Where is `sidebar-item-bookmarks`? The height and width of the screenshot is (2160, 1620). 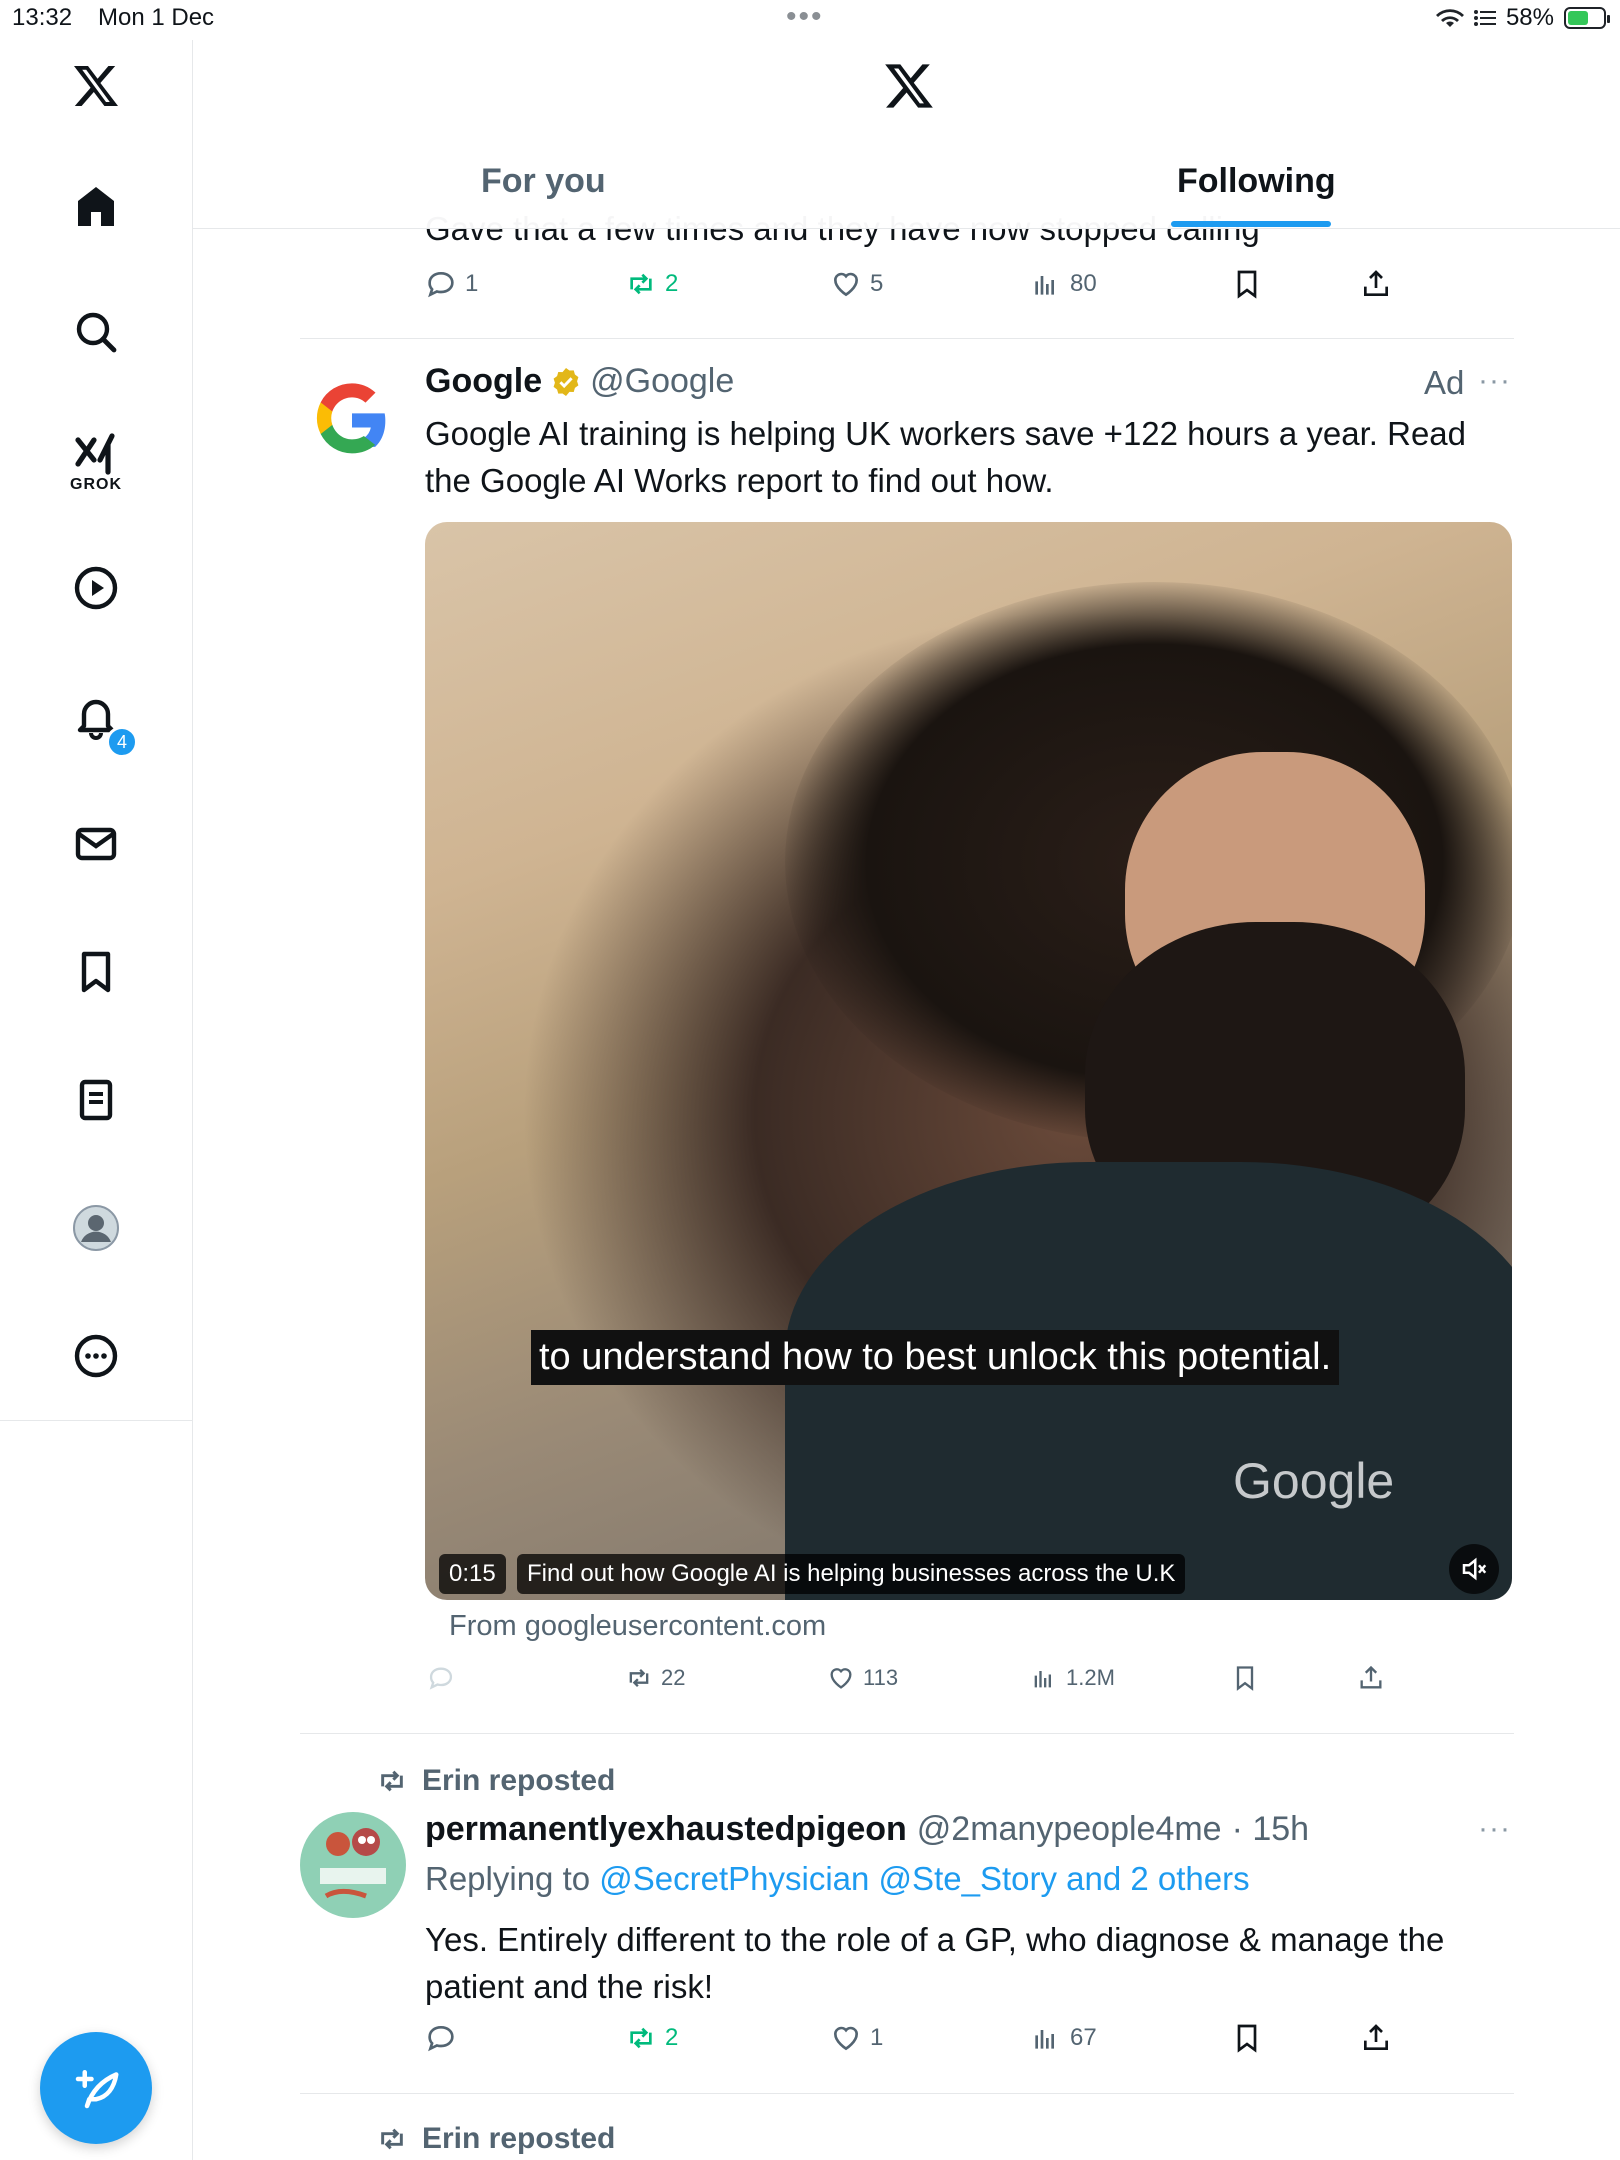
sidebar-item-bookmarks is located at coordinates (96, 972).